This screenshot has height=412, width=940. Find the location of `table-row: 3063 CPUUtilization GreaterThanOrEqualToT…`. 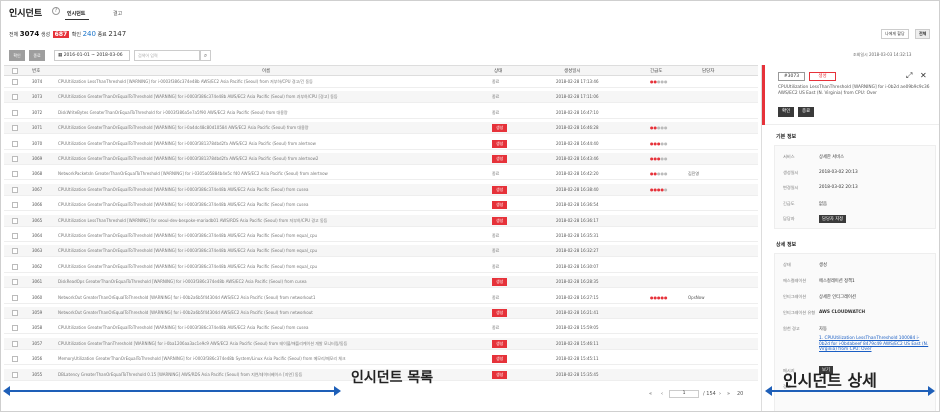

table-row: 3063 CPUUtilization GreaterThanOrEqualToT… is located at coordinates (381, 251).